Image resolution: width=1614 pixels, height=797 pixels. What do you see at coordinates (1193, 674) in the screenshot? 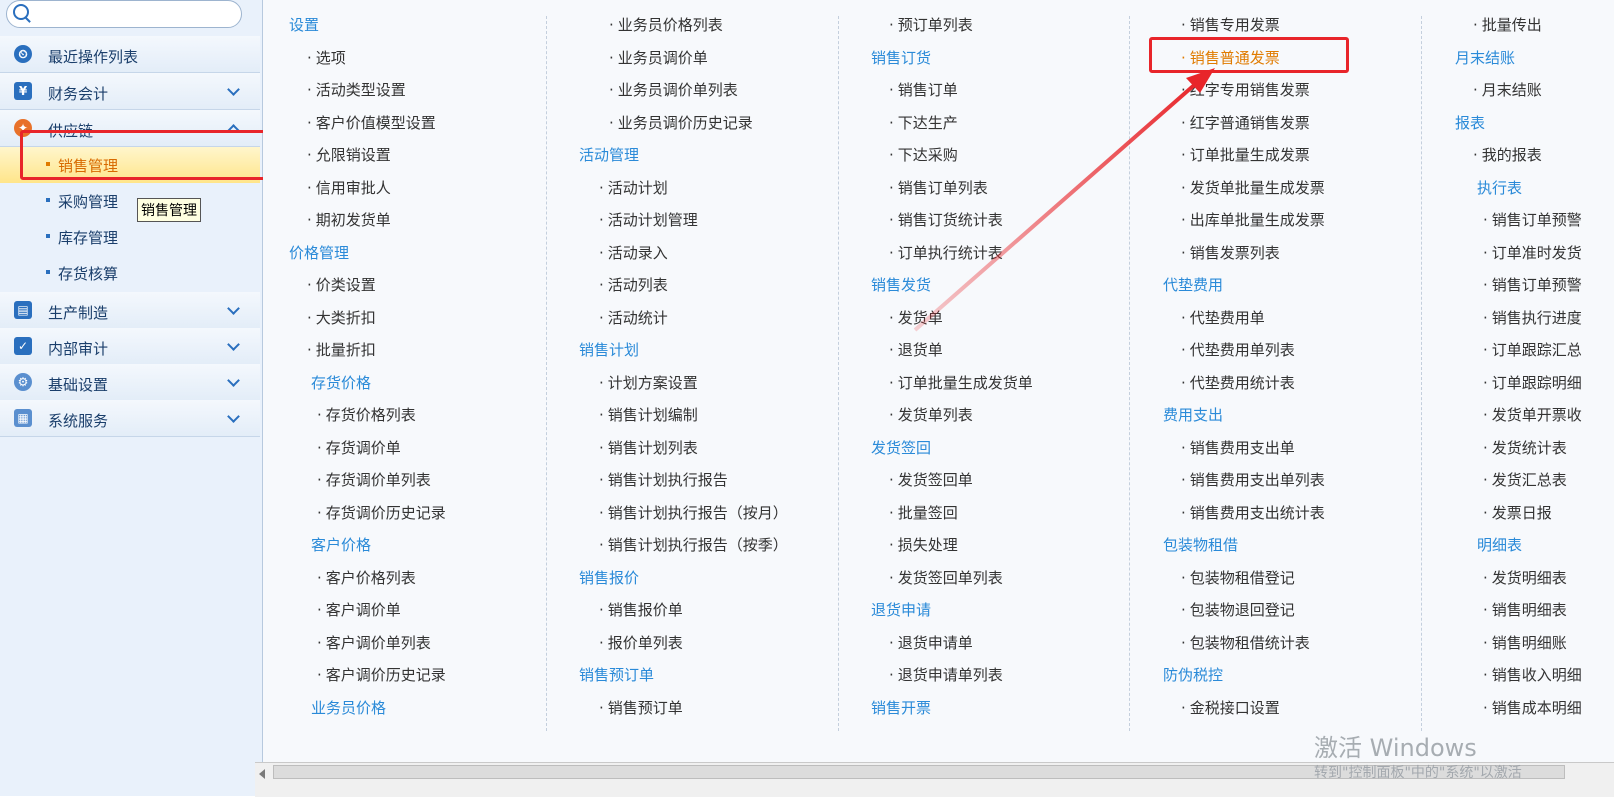
I see `category-anti-counterfeit-tax: 防伪税控` at bounding box center [1193, 674].